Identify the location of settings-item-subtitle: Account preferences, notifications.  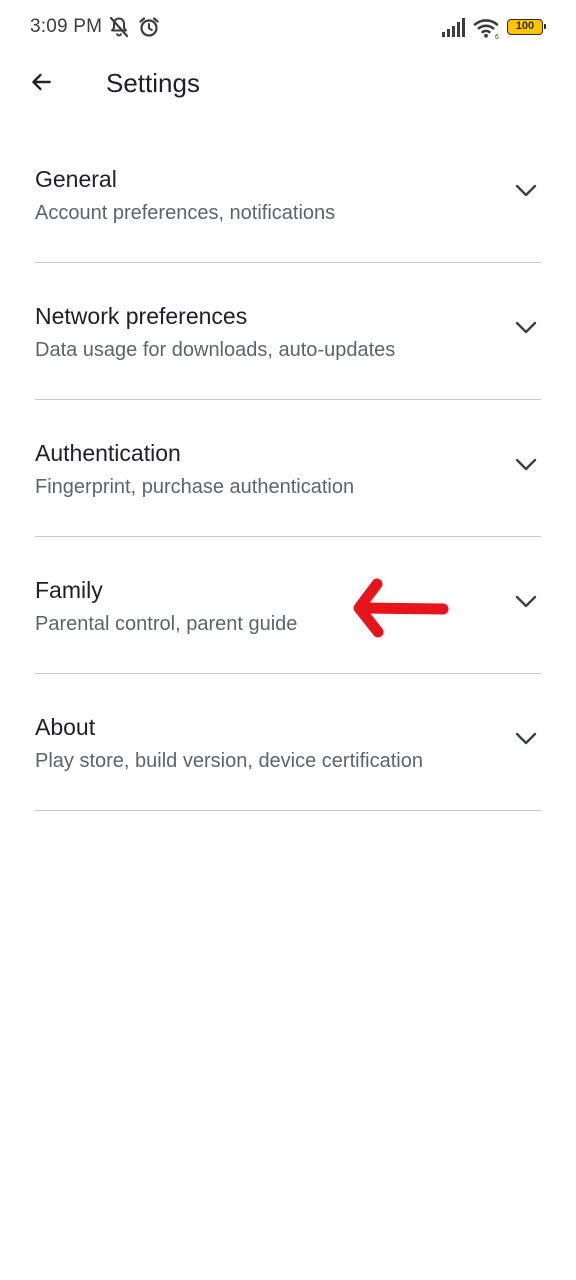
(185, 213).